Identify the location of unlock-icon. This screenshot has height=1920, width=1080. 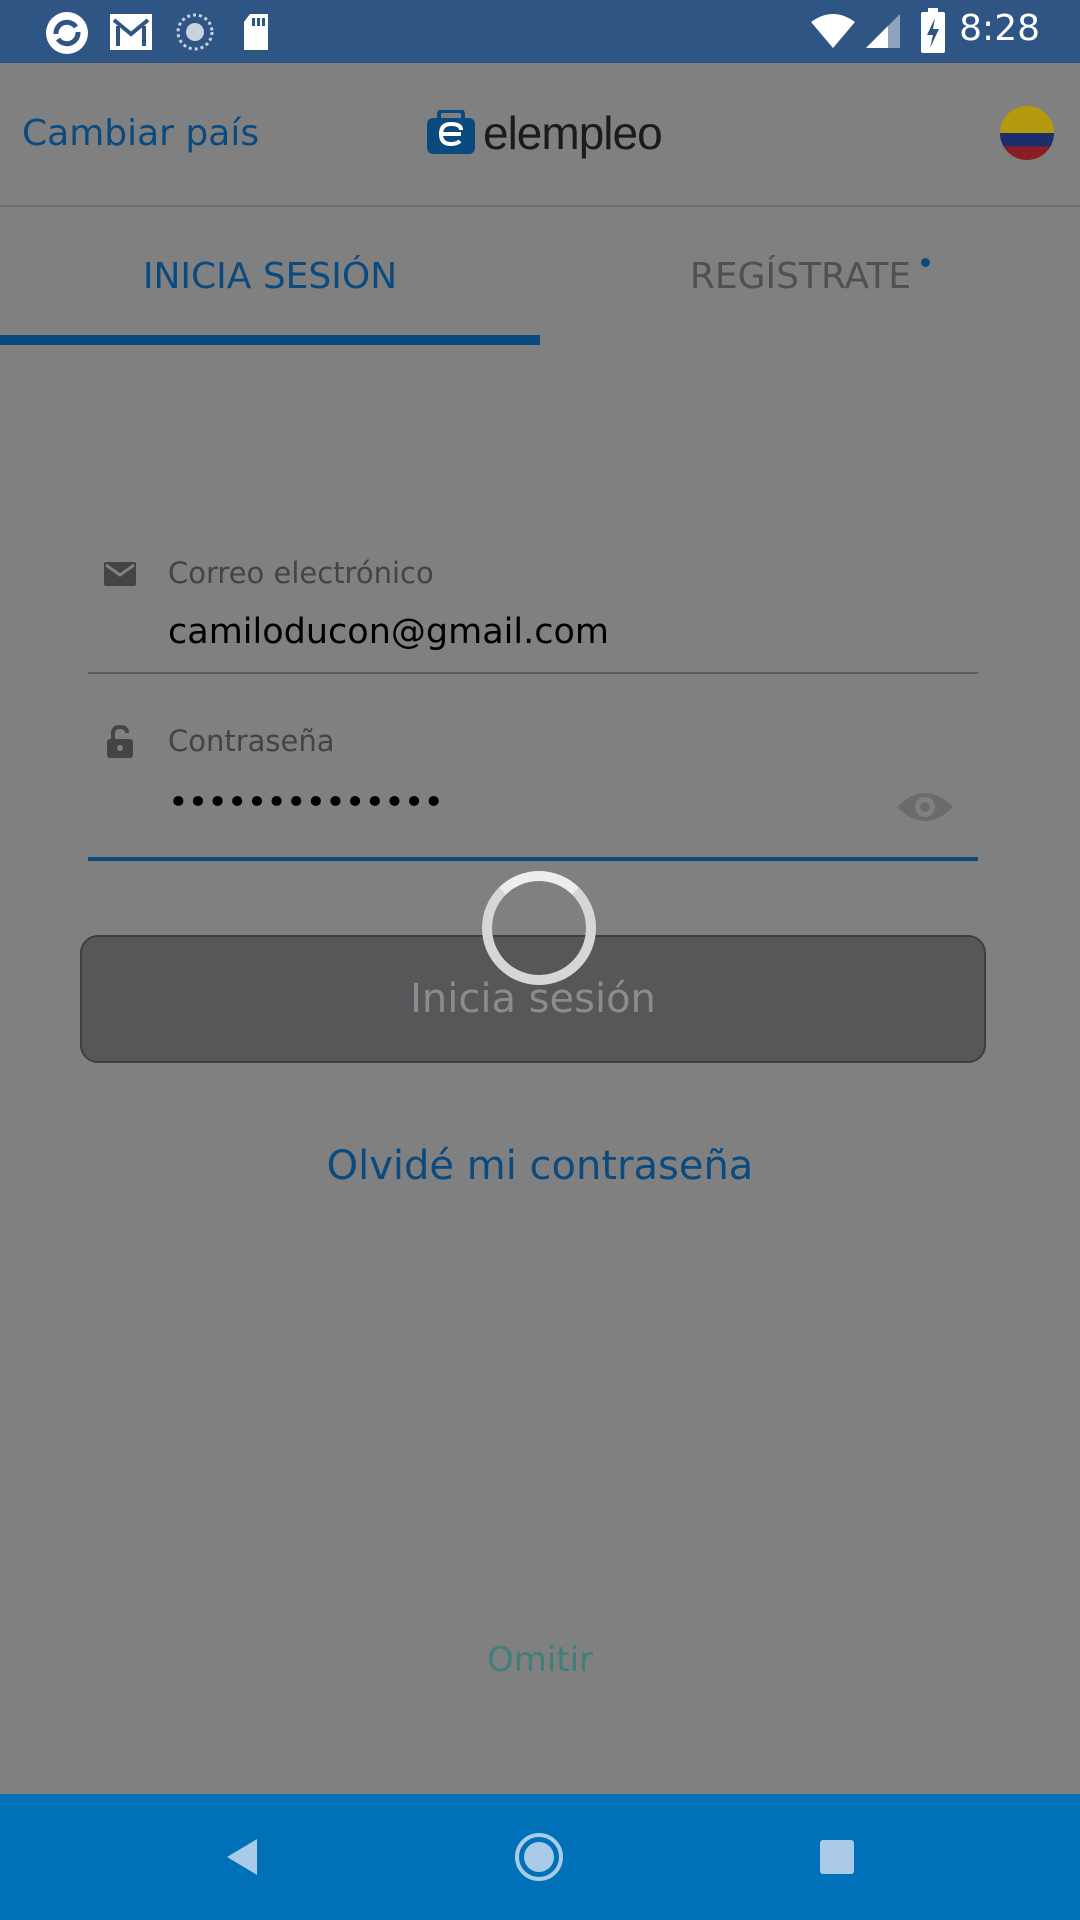
(120, 743).